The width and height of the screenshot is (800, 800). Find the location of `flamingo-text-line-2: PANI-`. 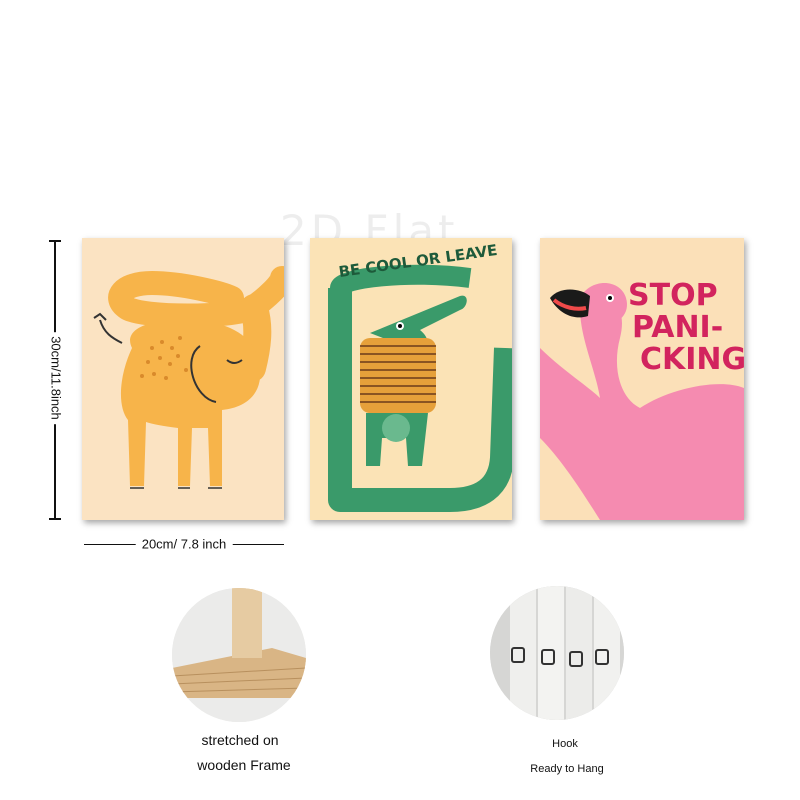

flamingo-text-line-2: PANI- is located at coordinates (678, 327).